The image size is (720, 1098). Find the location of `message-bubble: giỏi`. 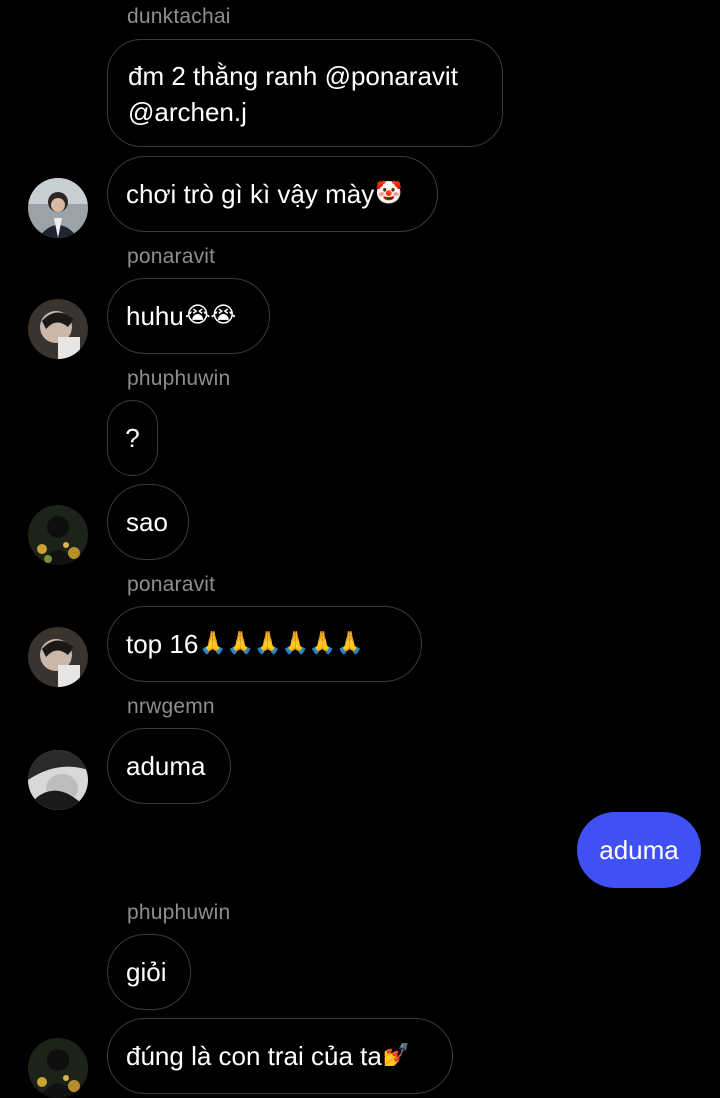

message-bubble: giỏi is located at coordinates (149, 972).